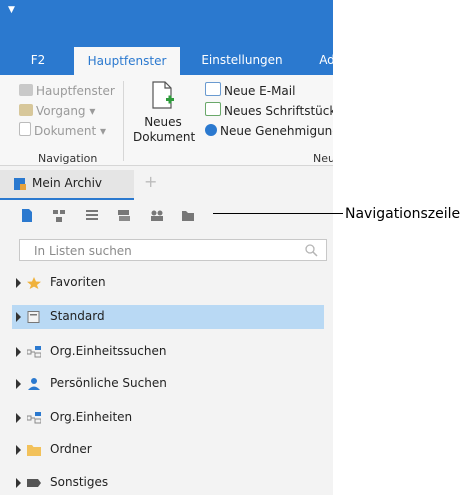  Describe the element at coordinates (168, 283) in the screenshot. I see `tree-item-favoriten: Favoriten` at that location.